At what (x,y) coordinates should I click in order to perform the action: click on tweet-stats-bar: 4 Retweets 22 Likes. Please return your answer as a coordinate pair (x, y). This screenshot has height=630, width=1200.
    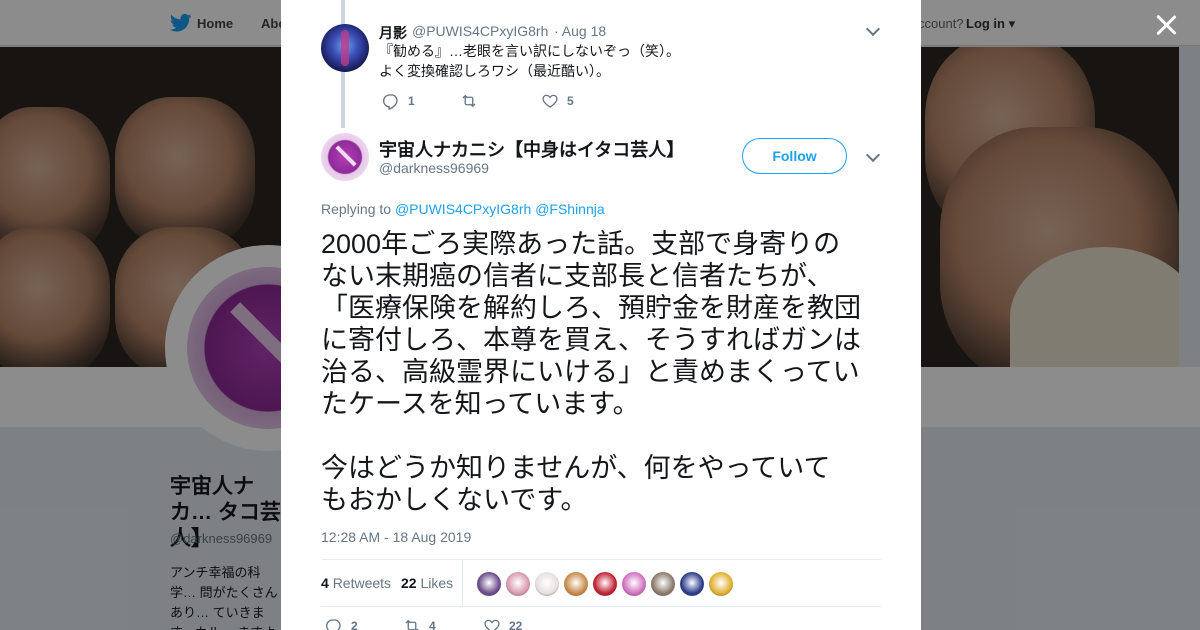
    Looking at the image, I should click on (601, 583).